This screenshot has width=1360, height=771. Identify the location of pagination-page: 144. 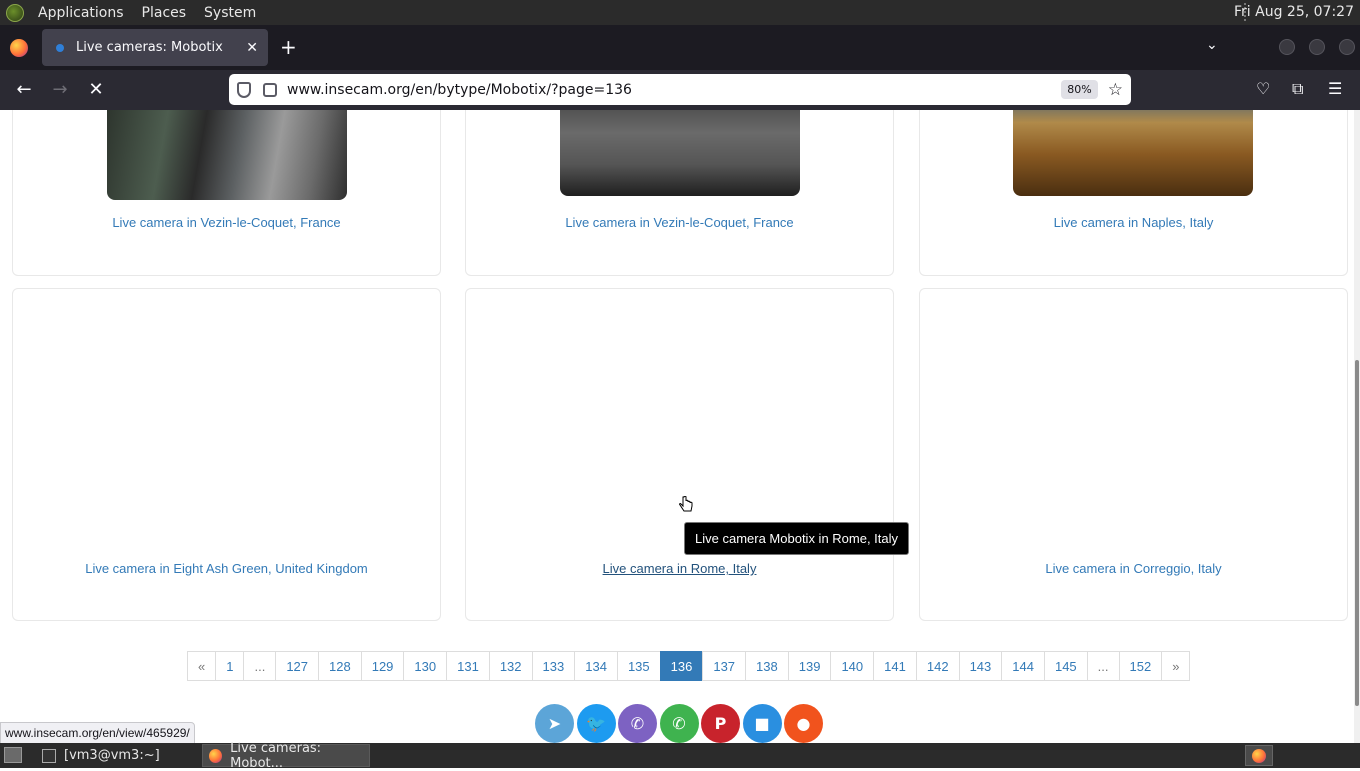
(1023, 666).